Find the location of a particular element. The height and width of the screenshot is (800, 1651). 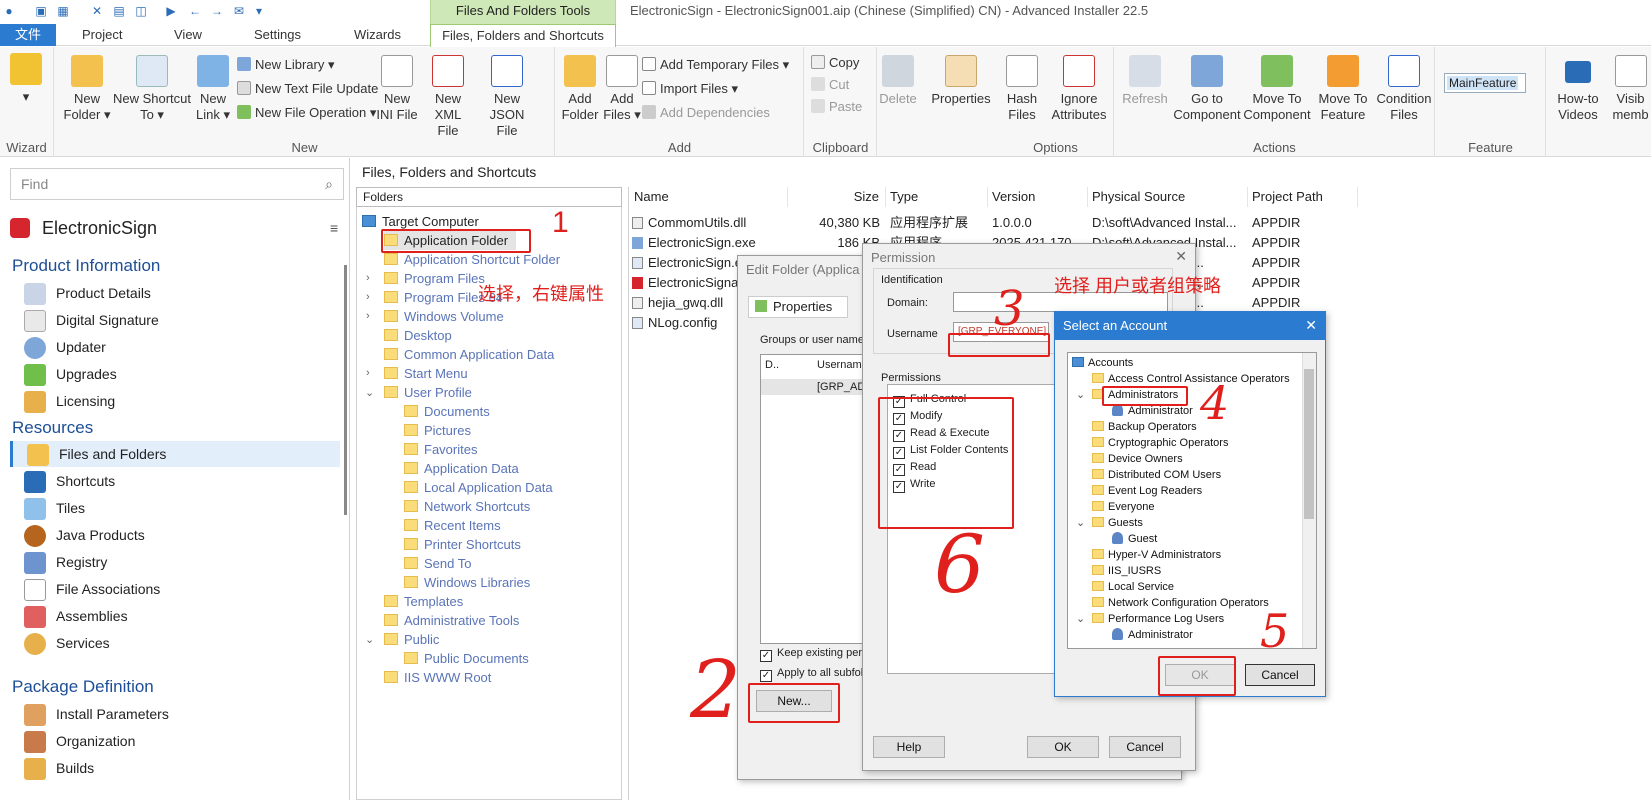

file-name: CommomUtils.dll is located at coordinates (709, 223).